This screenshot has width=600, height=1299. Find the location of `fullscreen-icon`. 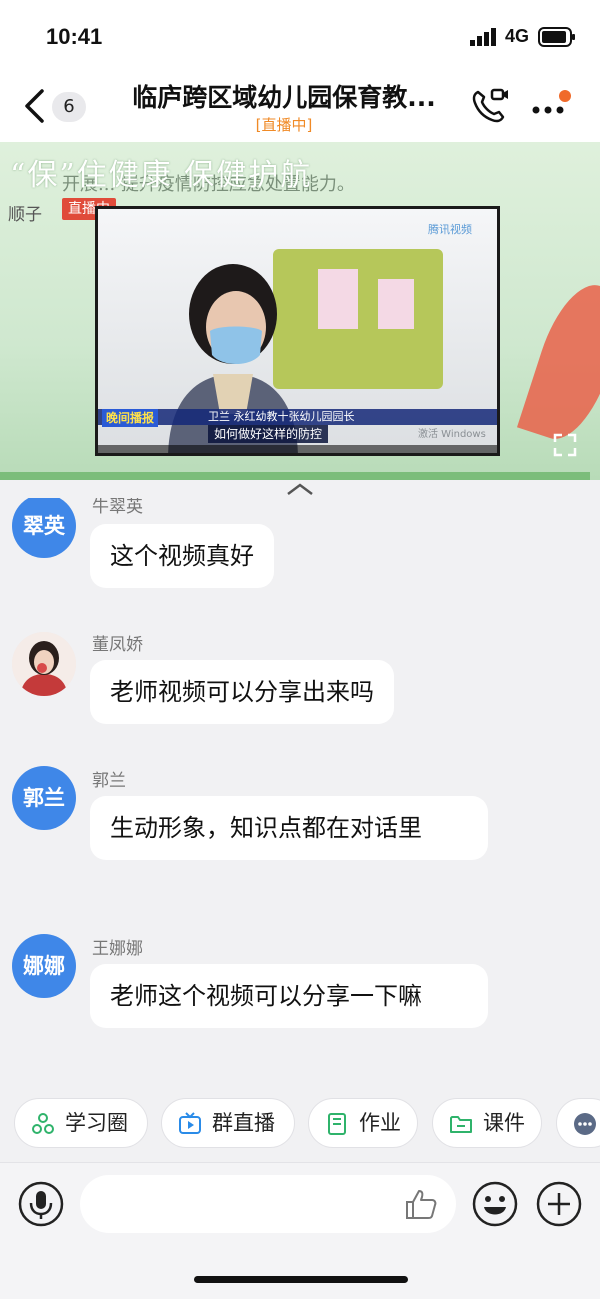

fullscreen-icon is located at coordinates (565, 445).